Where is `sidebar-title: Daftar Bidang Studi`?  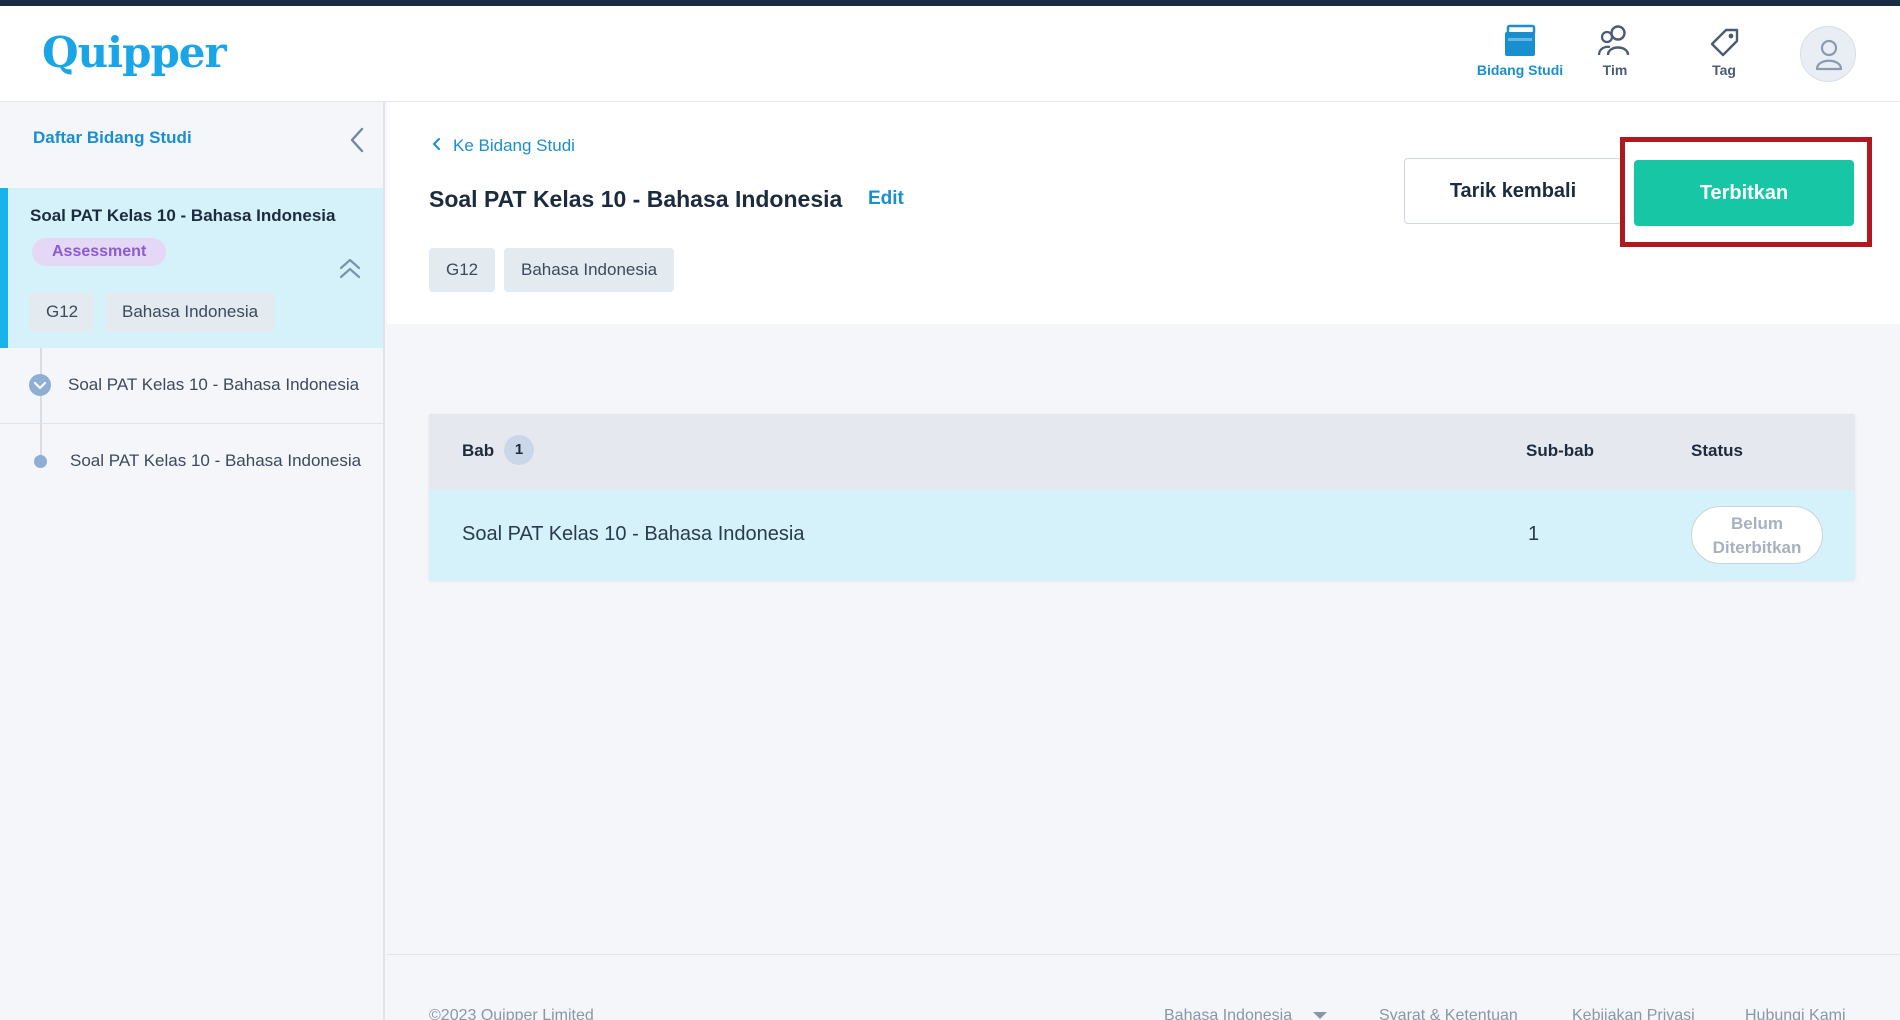 sidebar-title: Daftar Bidang Studi is located at coordinates (112, 137).